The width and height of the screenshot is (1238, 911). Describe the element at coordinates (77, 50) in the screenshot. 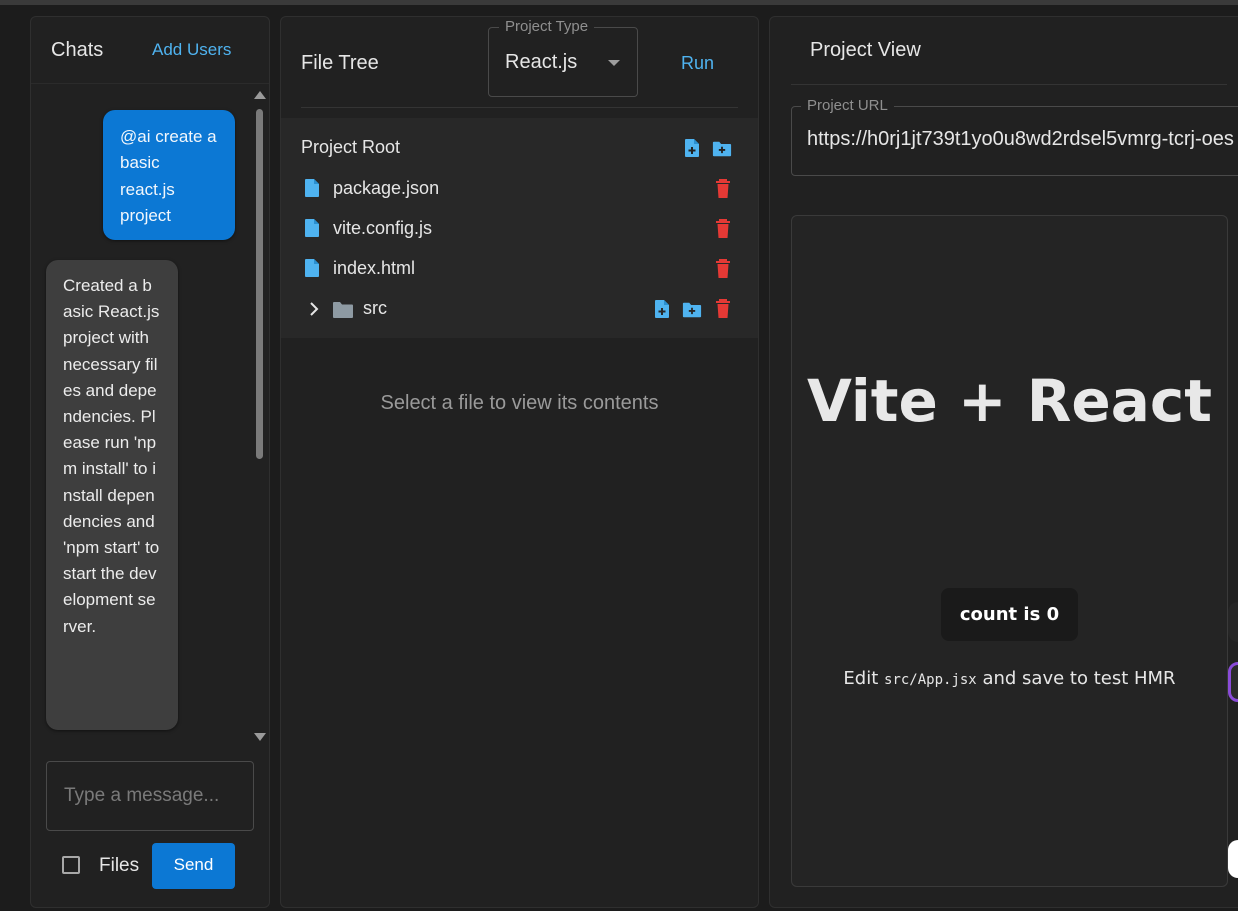

I see `chat-title: Chats` at that location.